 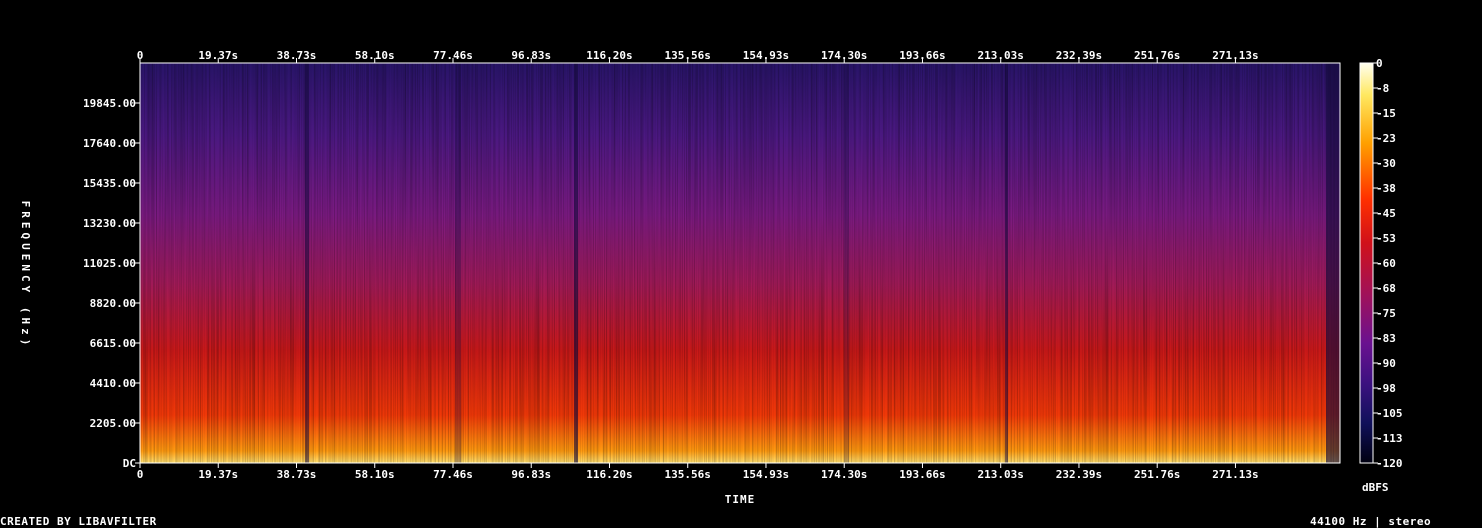 I want to click on y-tick-label: 6615.00, so click(x=113, y=343).